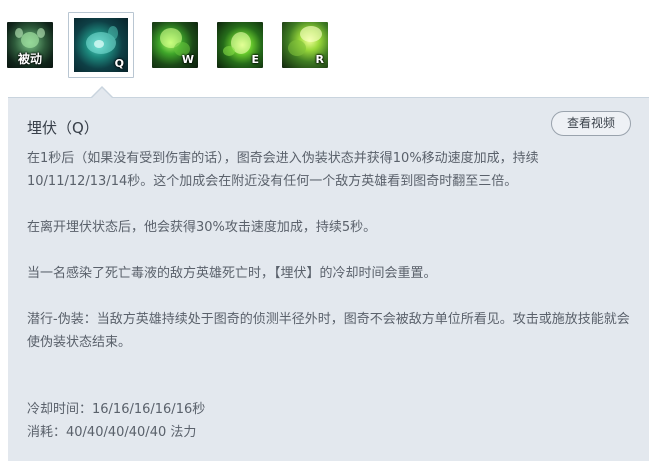 The height and width of the screenshot is (468, 657). I want to click on selection-pointer-fill, so click(102, 93).